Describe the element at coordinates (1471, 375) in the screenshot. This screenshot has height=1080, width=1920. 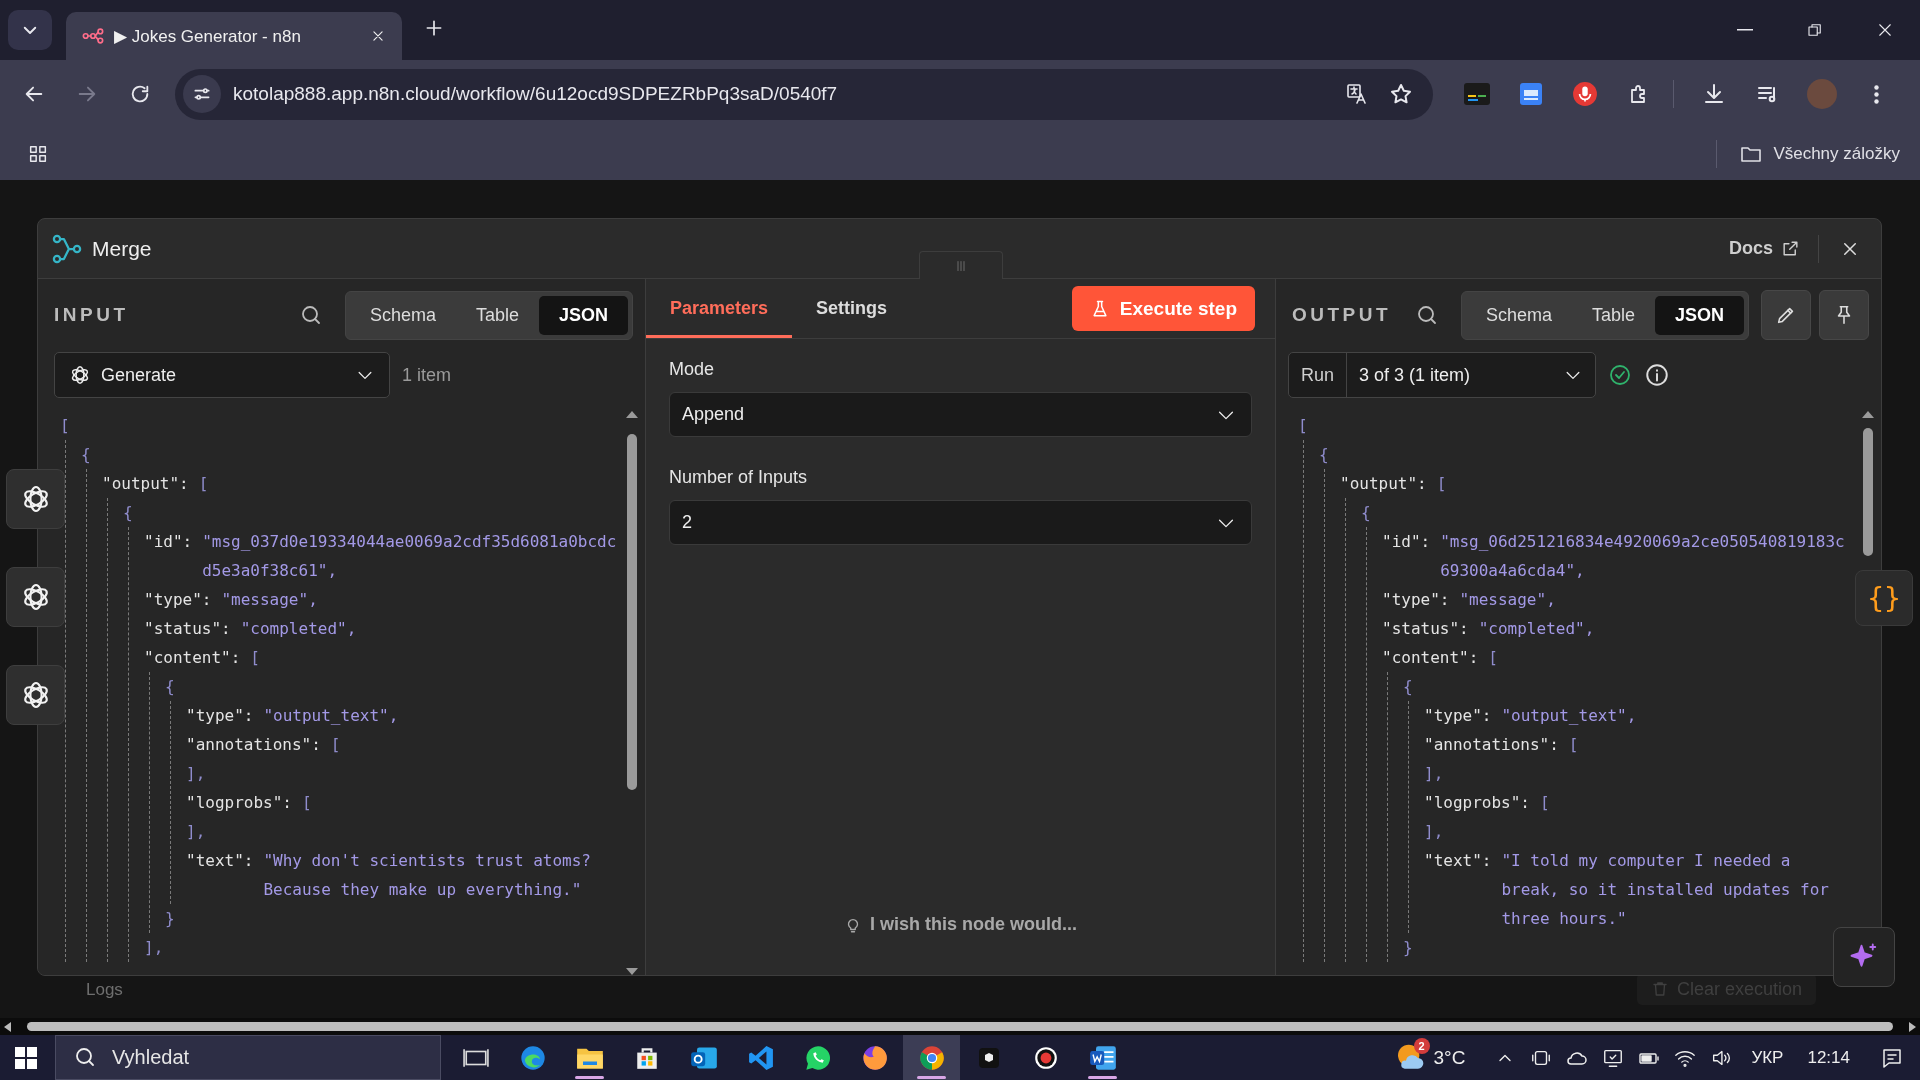
I see `run-dropdown: 3 of 3 (1 item)` at that location.